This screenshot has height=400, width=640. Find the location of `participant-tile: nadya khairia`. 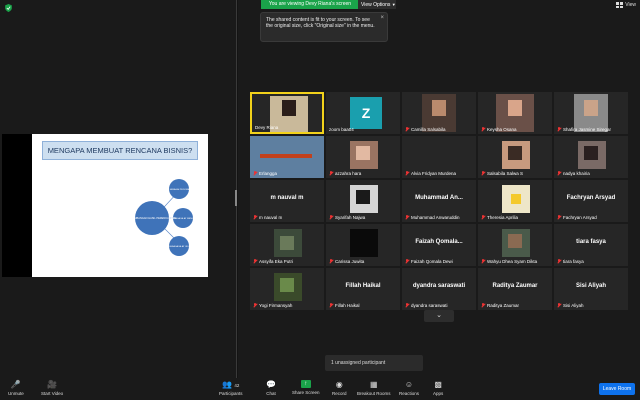

participant-tile: nadya khairia is located at coordinates (591, 157).